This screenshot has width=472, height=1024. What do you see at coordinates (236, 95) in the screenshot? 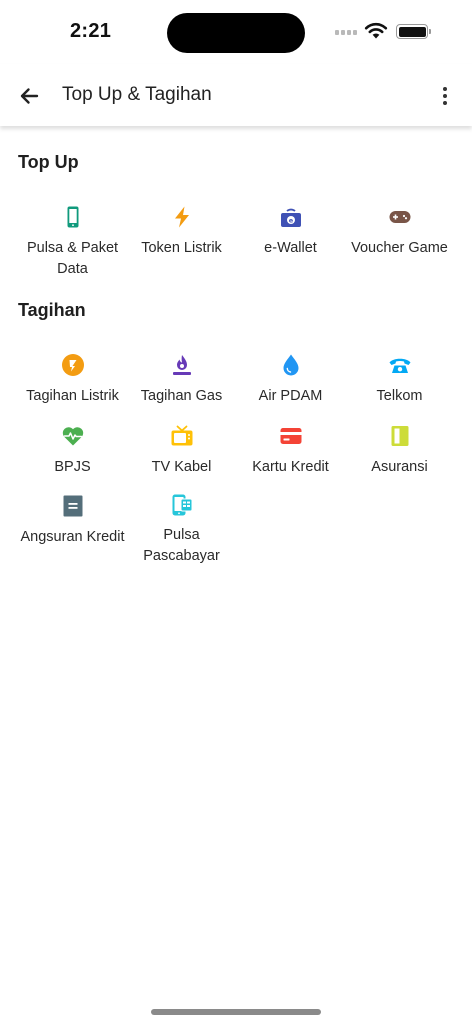
I see `app-bar: Top Up & Tagihan` at bounding box center [236, 95].